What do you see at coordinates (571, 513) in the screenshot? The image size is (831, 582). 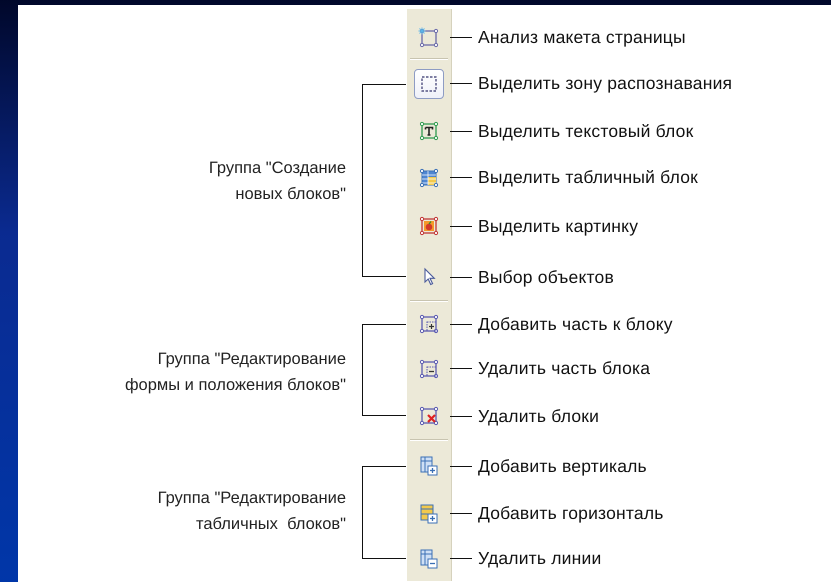 I see `tool-label: Добавить горизонталь` at bounding box center [571, 513].